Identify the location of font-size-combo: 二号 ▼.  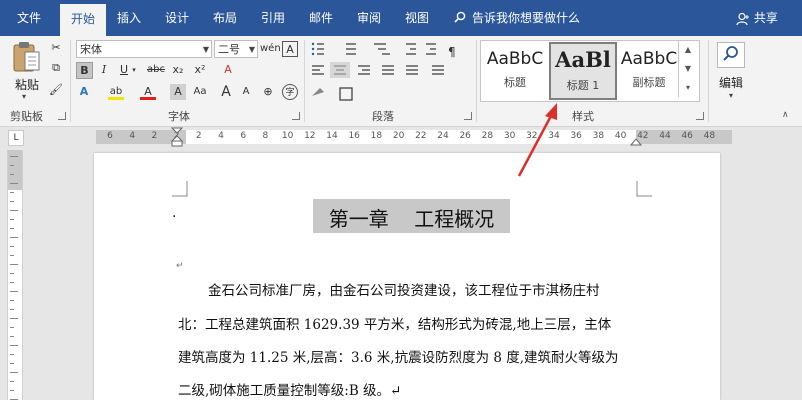
(236, 49).